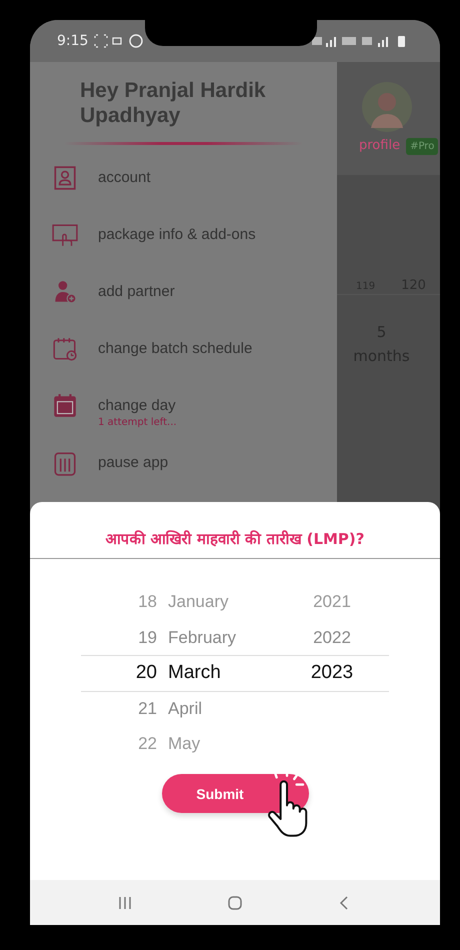 This screenshot has width=460, height=950. I want to click on sheet-title: आपकी आखिरी माहवारी की तारीख (LMP)?, so click(235, 530).